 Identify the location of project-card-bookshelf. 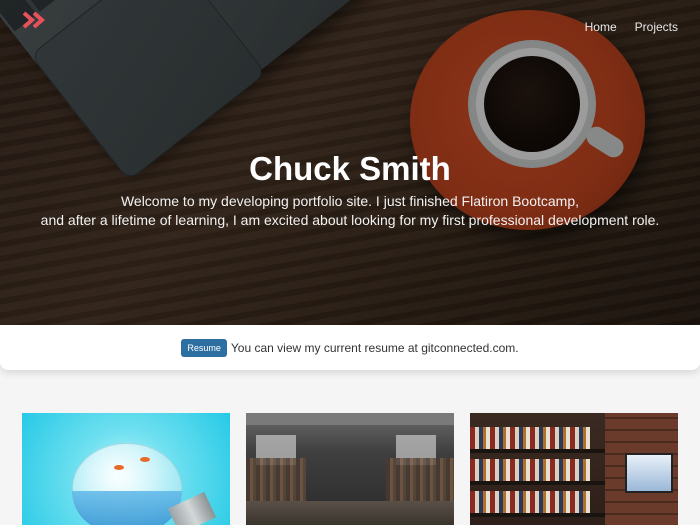
(574, 469).